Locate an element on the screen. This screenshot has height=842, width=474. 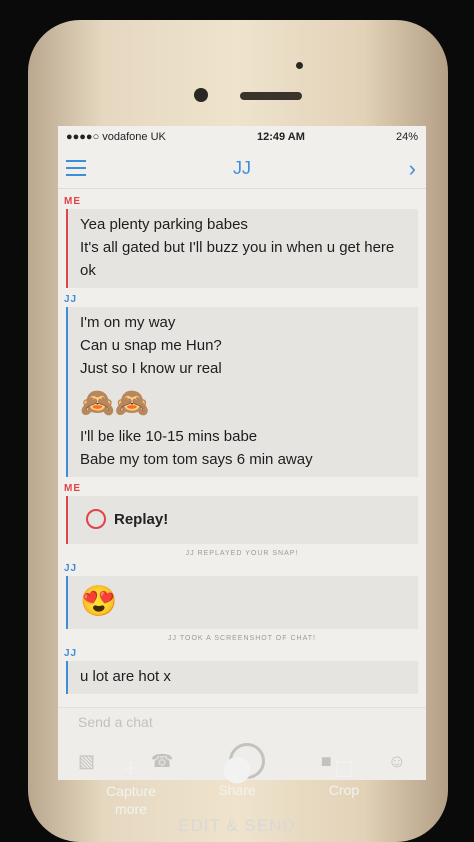
front-camera is located at coordinates (201, 95).